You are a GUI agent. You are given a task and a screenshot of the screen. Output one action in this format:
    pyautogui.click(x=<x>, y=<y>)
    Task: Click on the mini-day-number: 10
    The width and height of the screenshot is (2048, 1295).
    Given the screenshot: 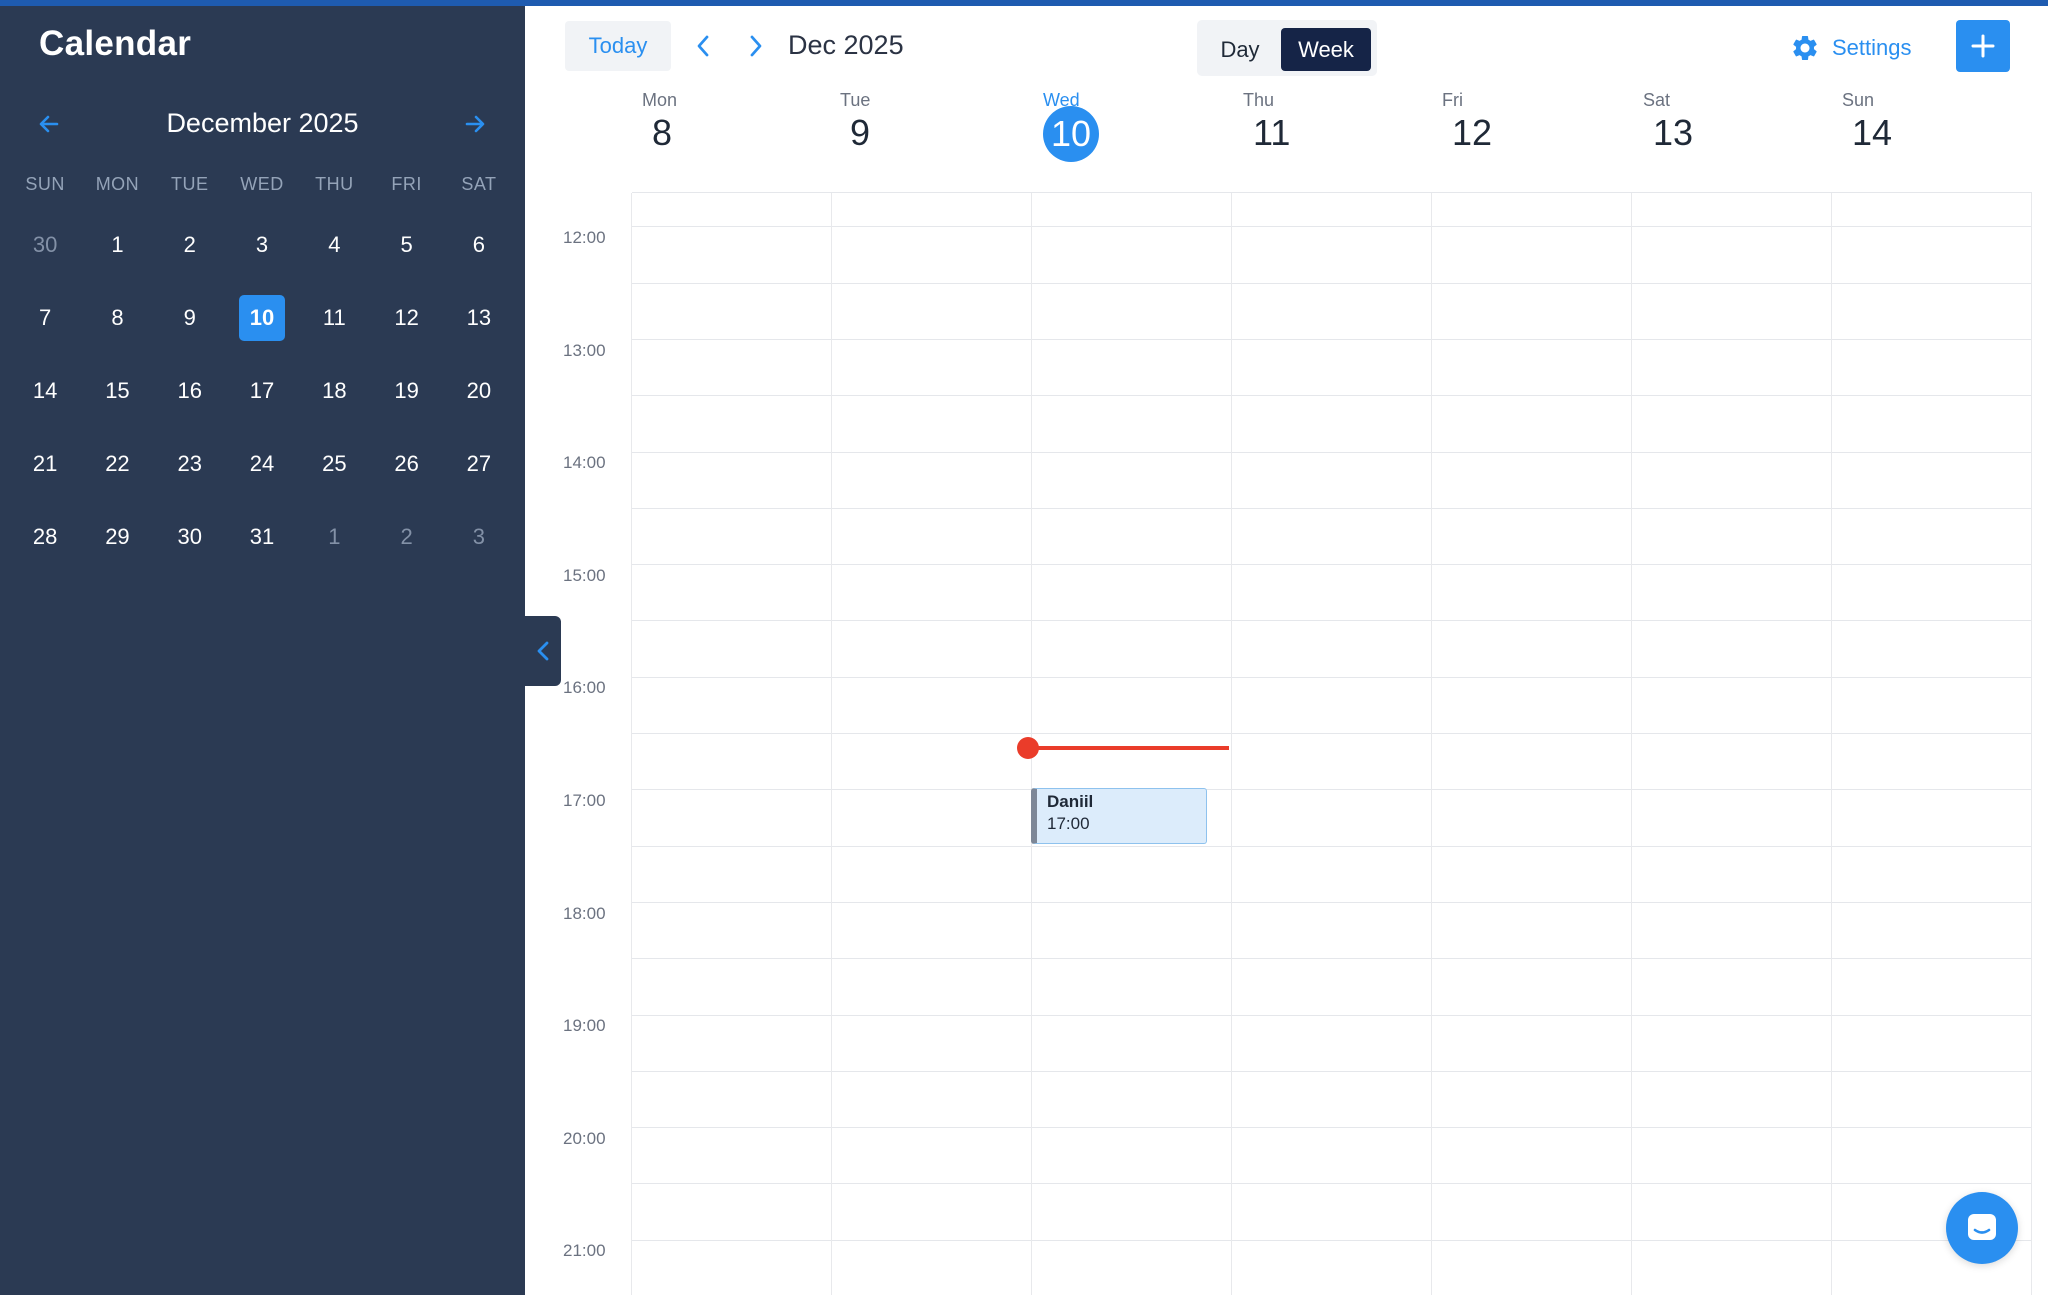 What is the action you would take?
    pyautogui.click(x=262, y=317)
    